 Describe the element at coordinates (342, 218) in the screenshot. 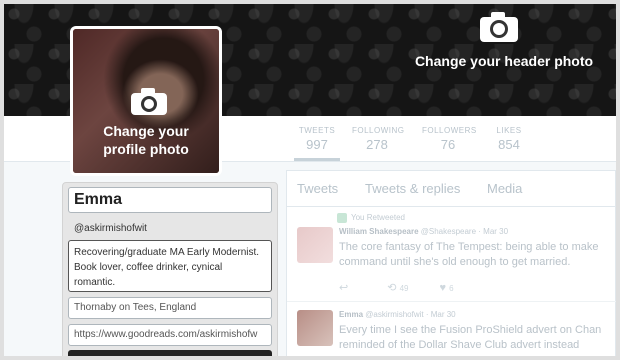

I see `retweet-icon` at that location.